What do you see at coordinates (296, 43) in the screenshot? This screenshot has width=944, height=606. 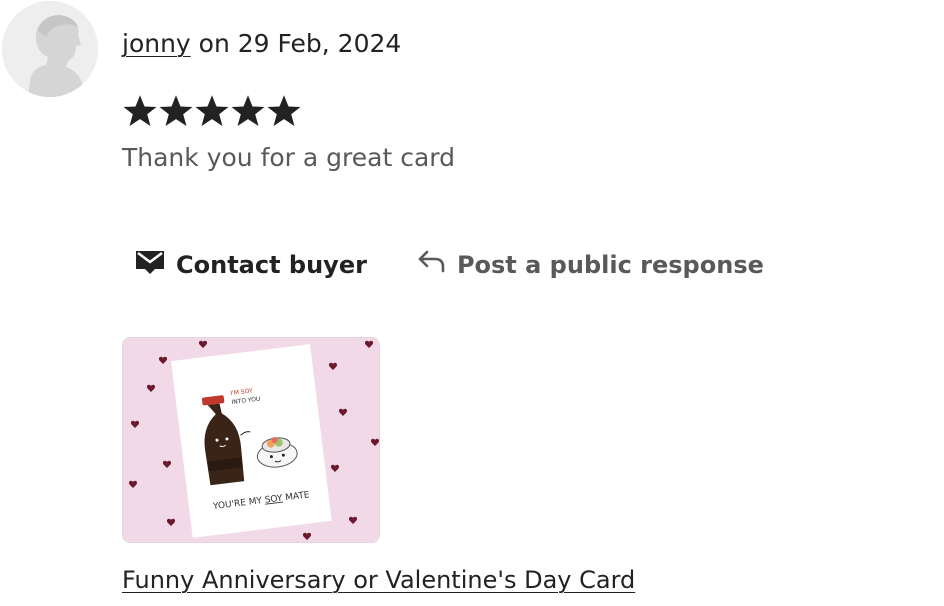 I see `review-date: on 29 Feb, 2024` at bounding box center [296, 43].